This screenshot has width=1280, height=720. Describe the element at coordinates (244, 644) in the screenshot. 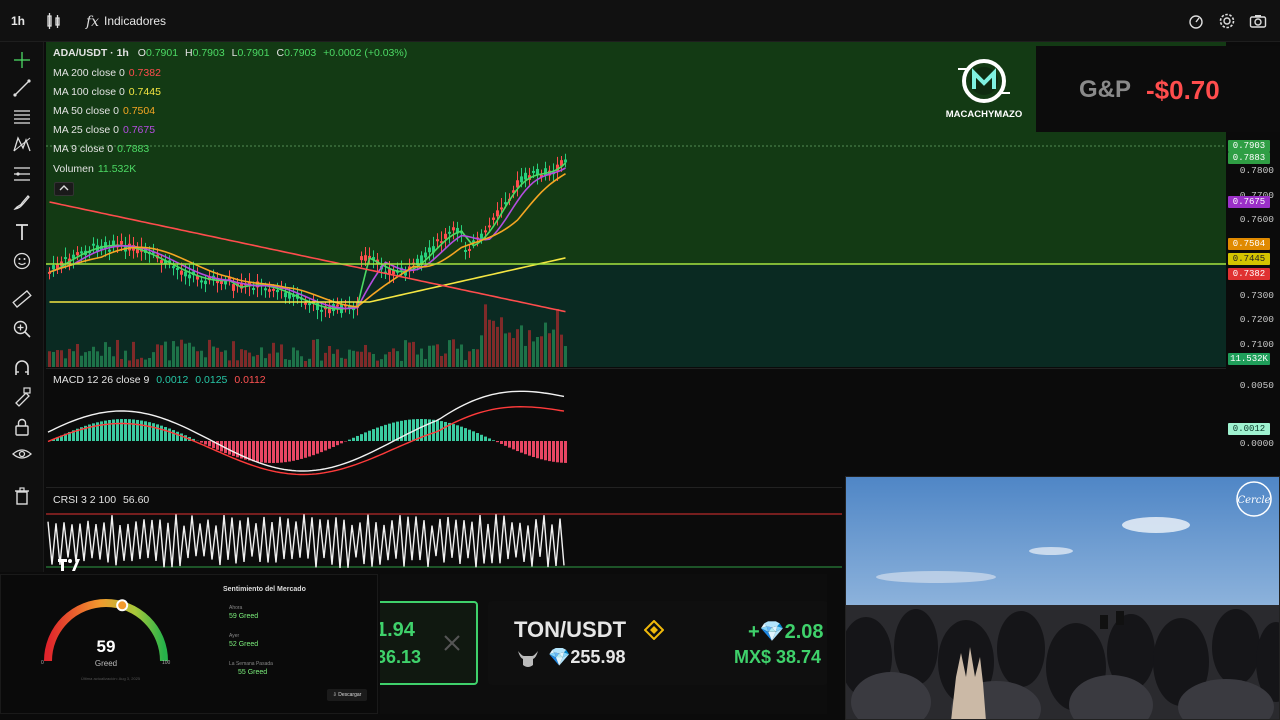

I see `sentiment-yesterday: 52 Greed` at that location.